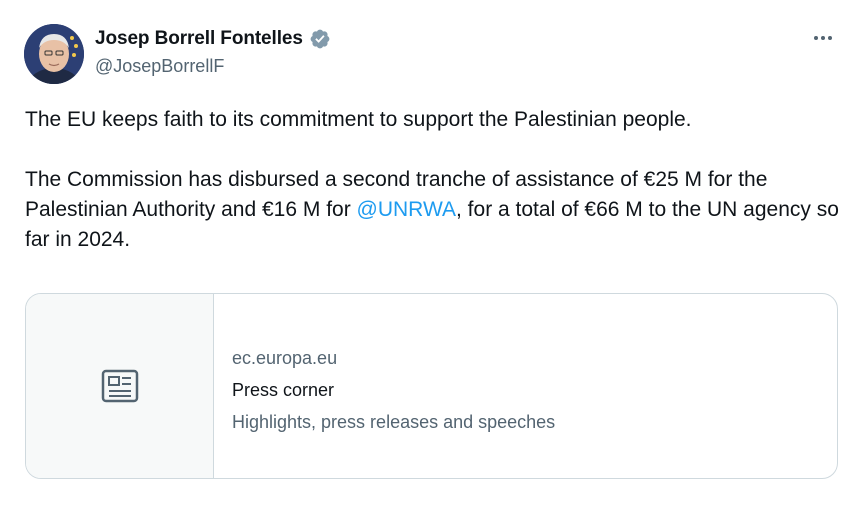 Image resolution: width=860 pixels, height=518 pixels. Describe the element at coordinates (320, 39) in the screenshot. I see `verified-badge-icon` at that location.